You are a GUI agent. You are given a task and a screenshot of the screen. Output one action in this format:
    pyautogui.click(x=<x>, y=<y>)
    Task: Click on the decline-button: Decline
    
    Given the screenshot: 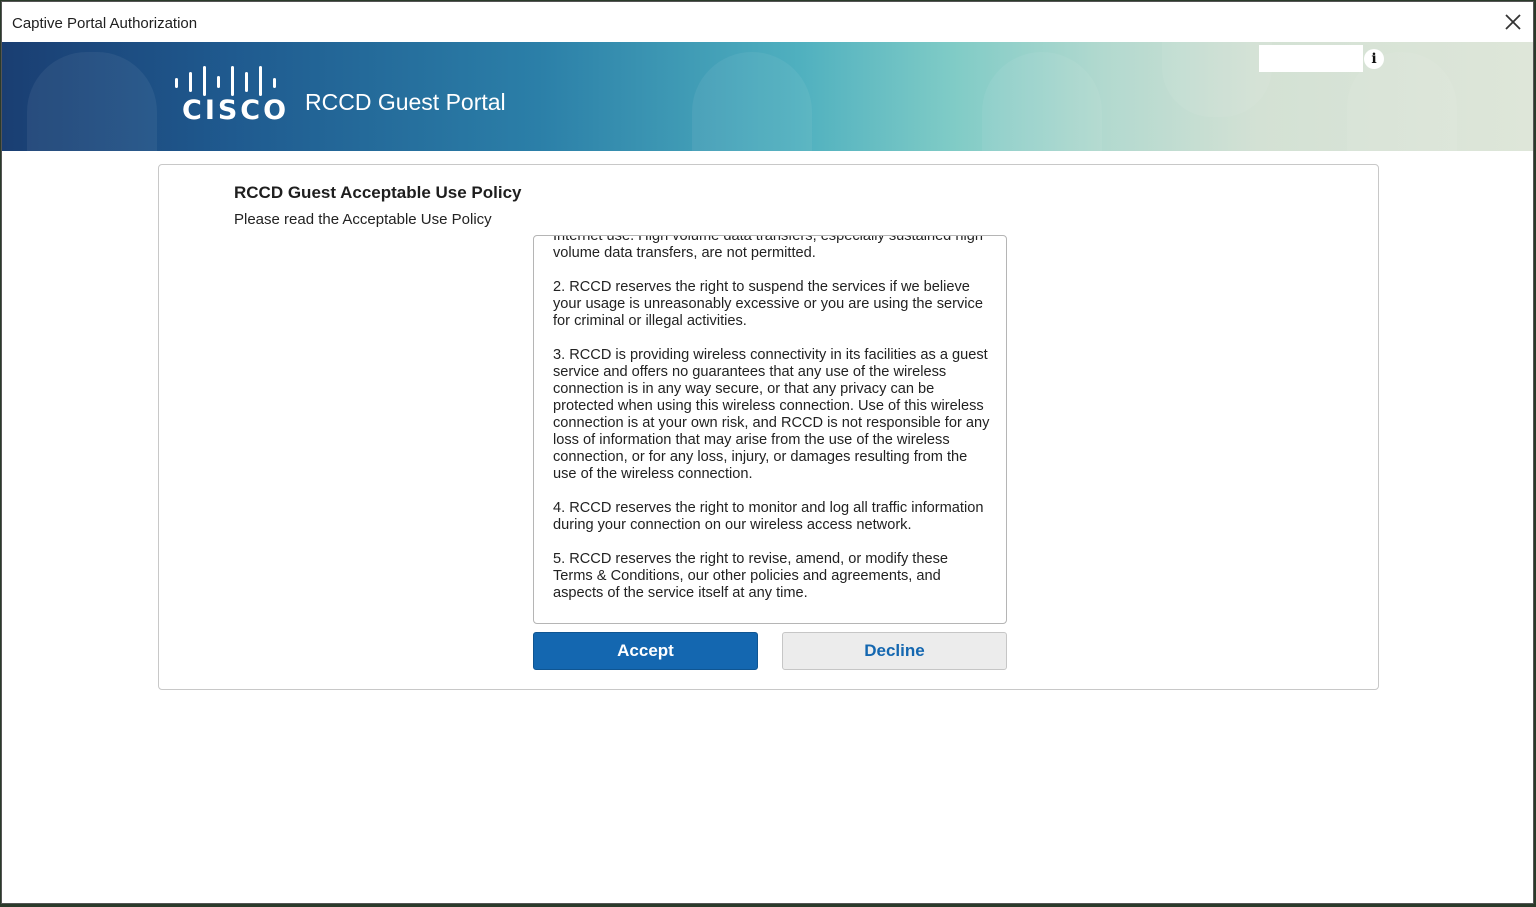 What is the action you would take?
    pyautogui.click(x=894, y=651)
    